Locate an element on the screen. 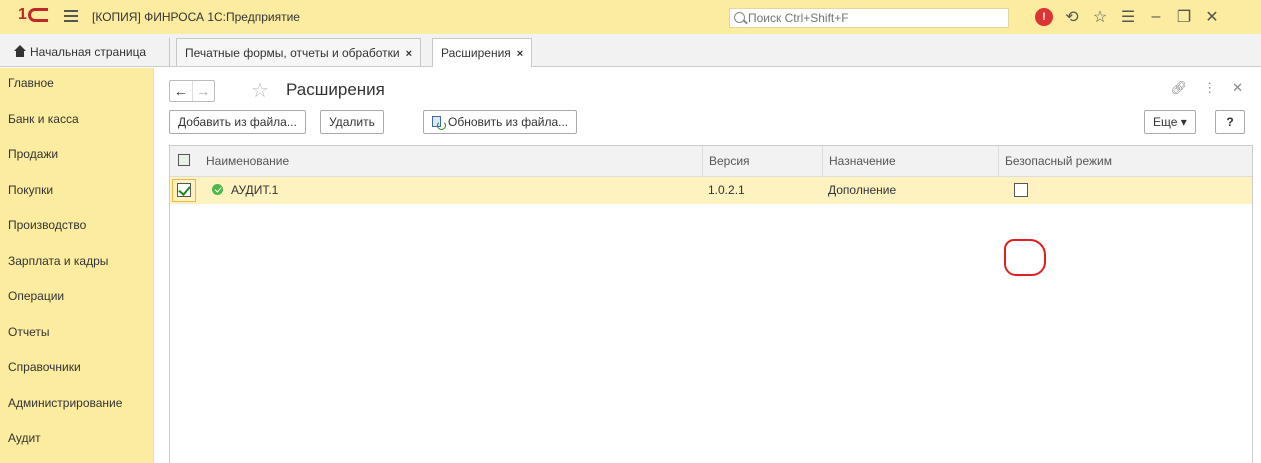 This screenshot has height=463, width=1261. more-menu-icon: ⋮ is located at coordinates (1209, 88).